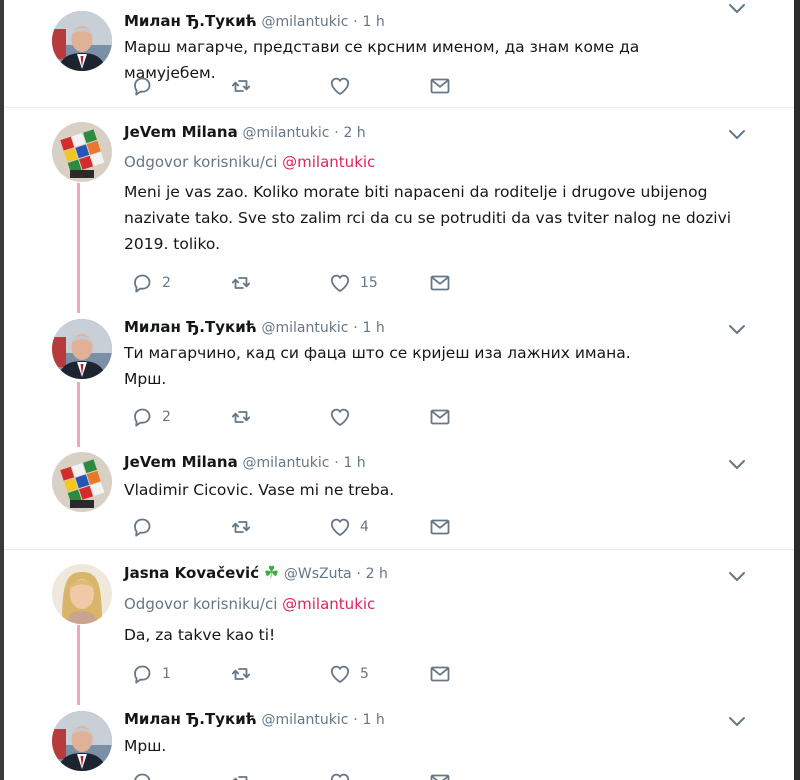  I want to click on tweet-header: Милан Ђ.Тукић @milantukic · 1 h, so click(254, 719).